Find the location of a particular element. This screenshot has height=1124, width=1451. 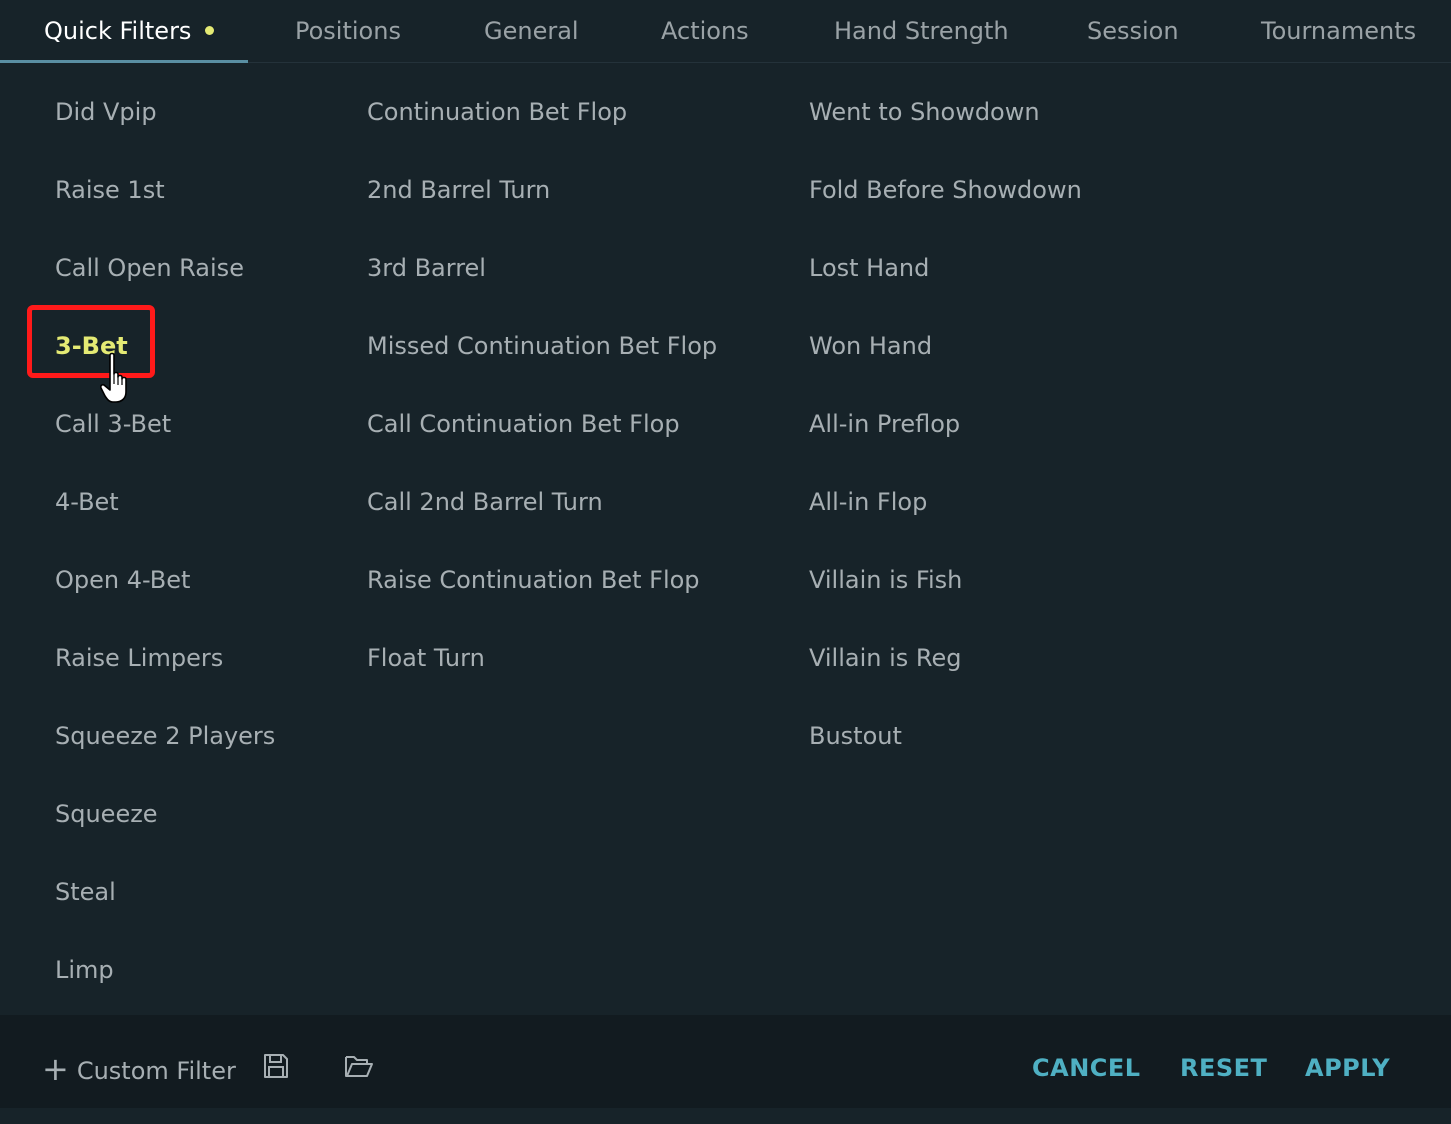

tab-label: Quick Filters is located at coordinates (118, 31).